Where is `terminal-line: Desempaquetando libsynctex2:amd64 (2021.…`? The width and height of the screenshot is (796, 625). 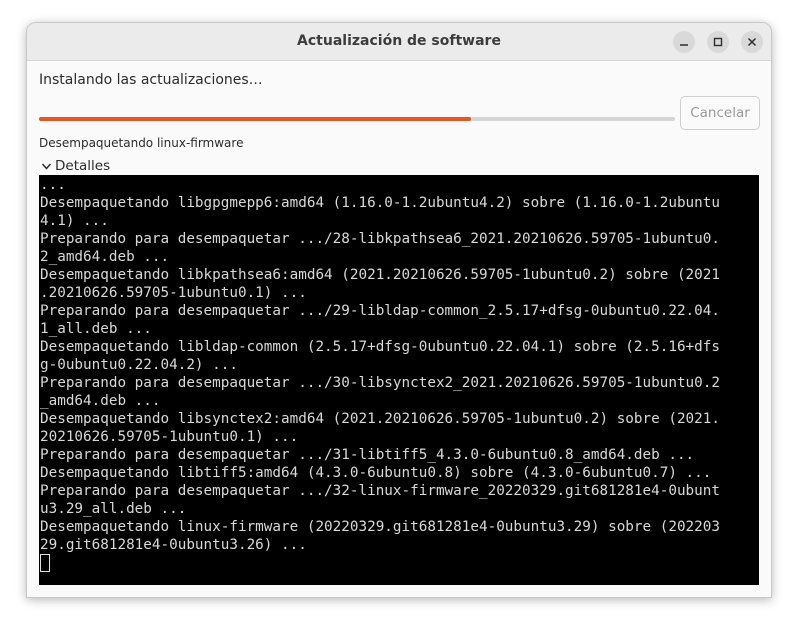 terminal-line: Desempaquetando libsynctex2:amd64 (2021.… is located at coordinates (380, 419).